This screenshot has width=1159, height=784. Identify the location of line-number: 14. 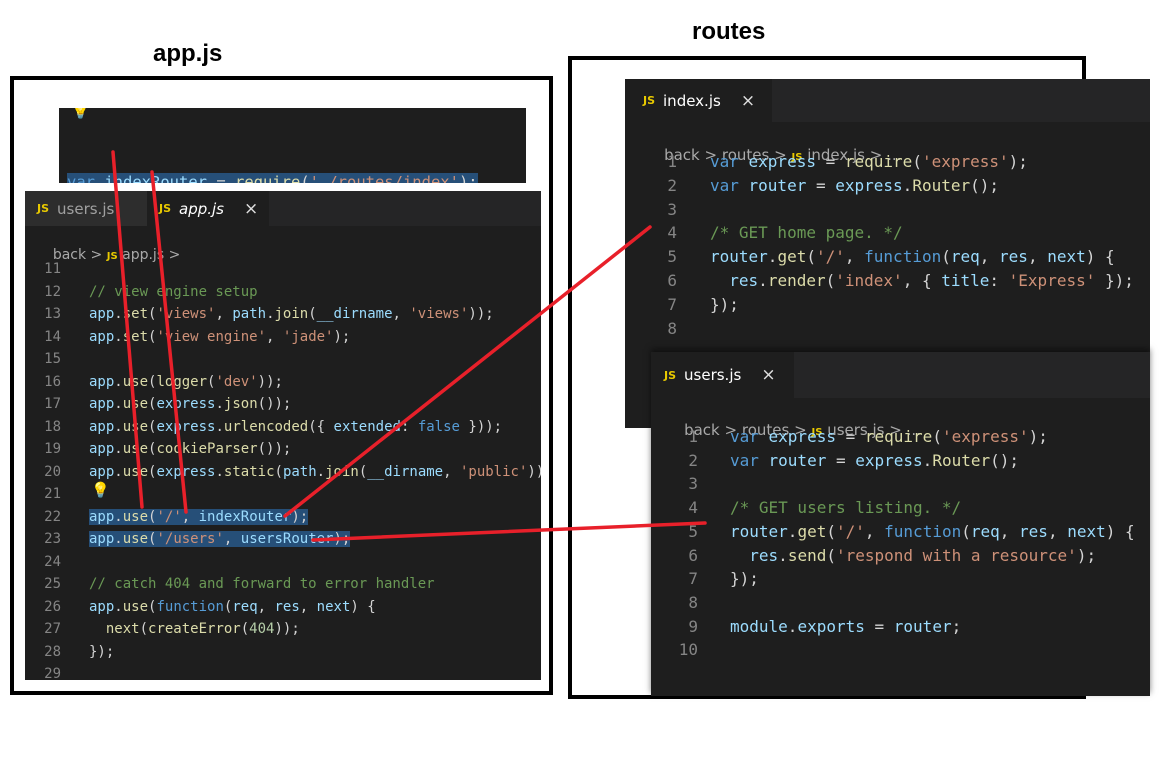
(52, 336).